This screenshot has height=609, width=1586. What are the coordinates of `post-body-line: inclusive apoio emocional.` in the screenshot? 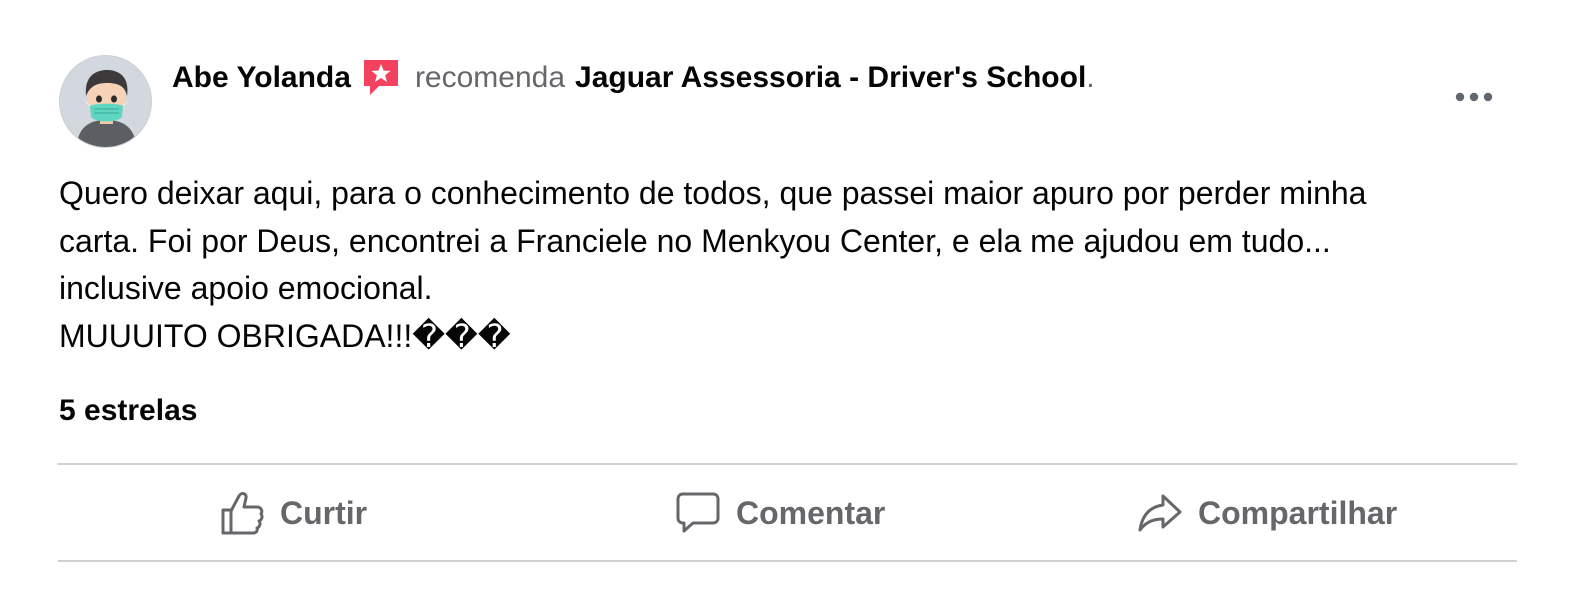 It's located at (246, 288).